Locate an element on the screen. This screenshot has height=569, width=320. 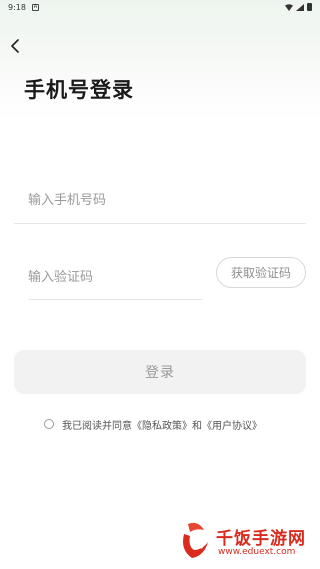
agreement-prefix: 我已阅读并同意 is located at coordinates (97, 426).